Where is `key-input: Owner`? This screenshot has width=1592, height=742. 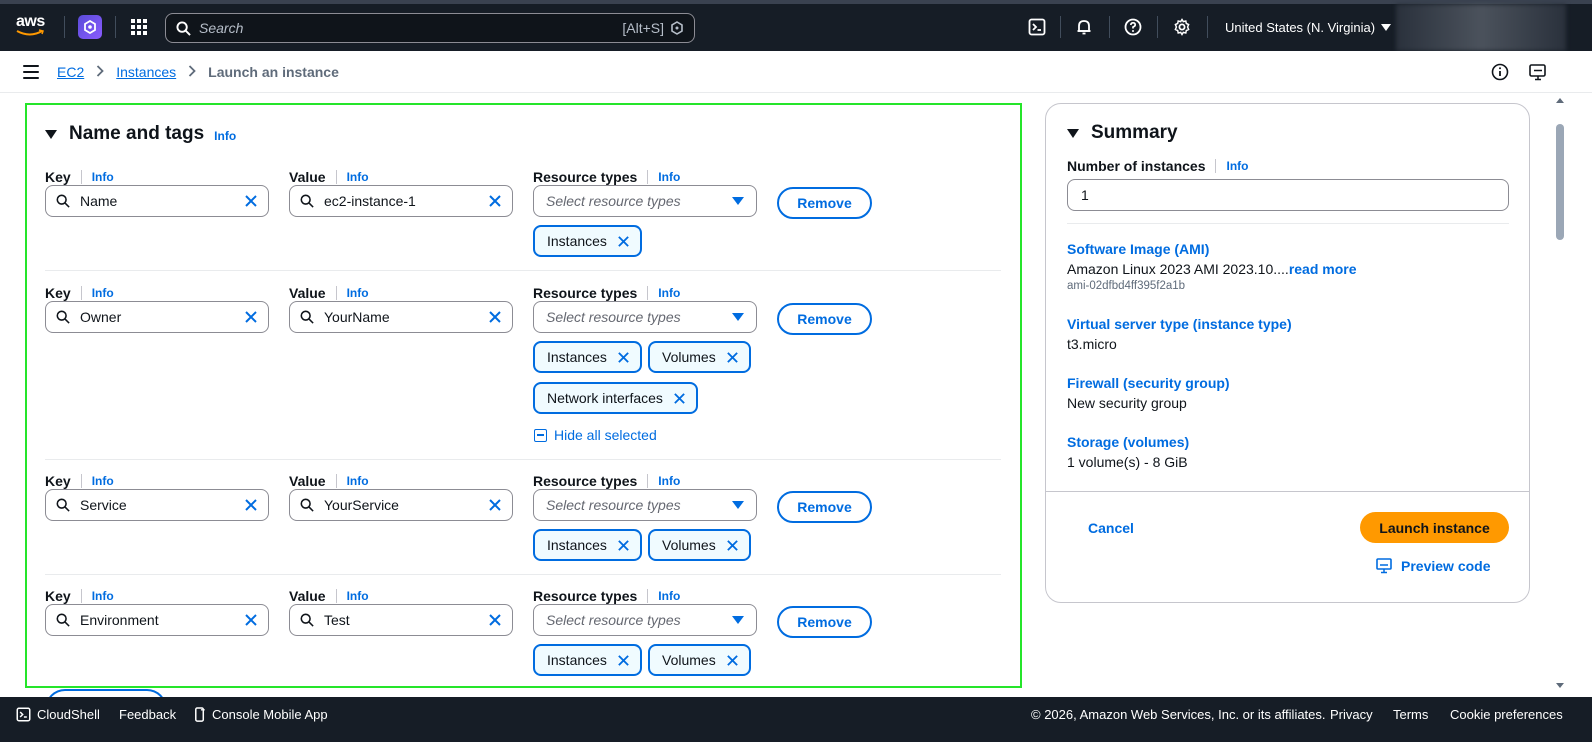
key-input: Owner is located at coordinates (157, 317).